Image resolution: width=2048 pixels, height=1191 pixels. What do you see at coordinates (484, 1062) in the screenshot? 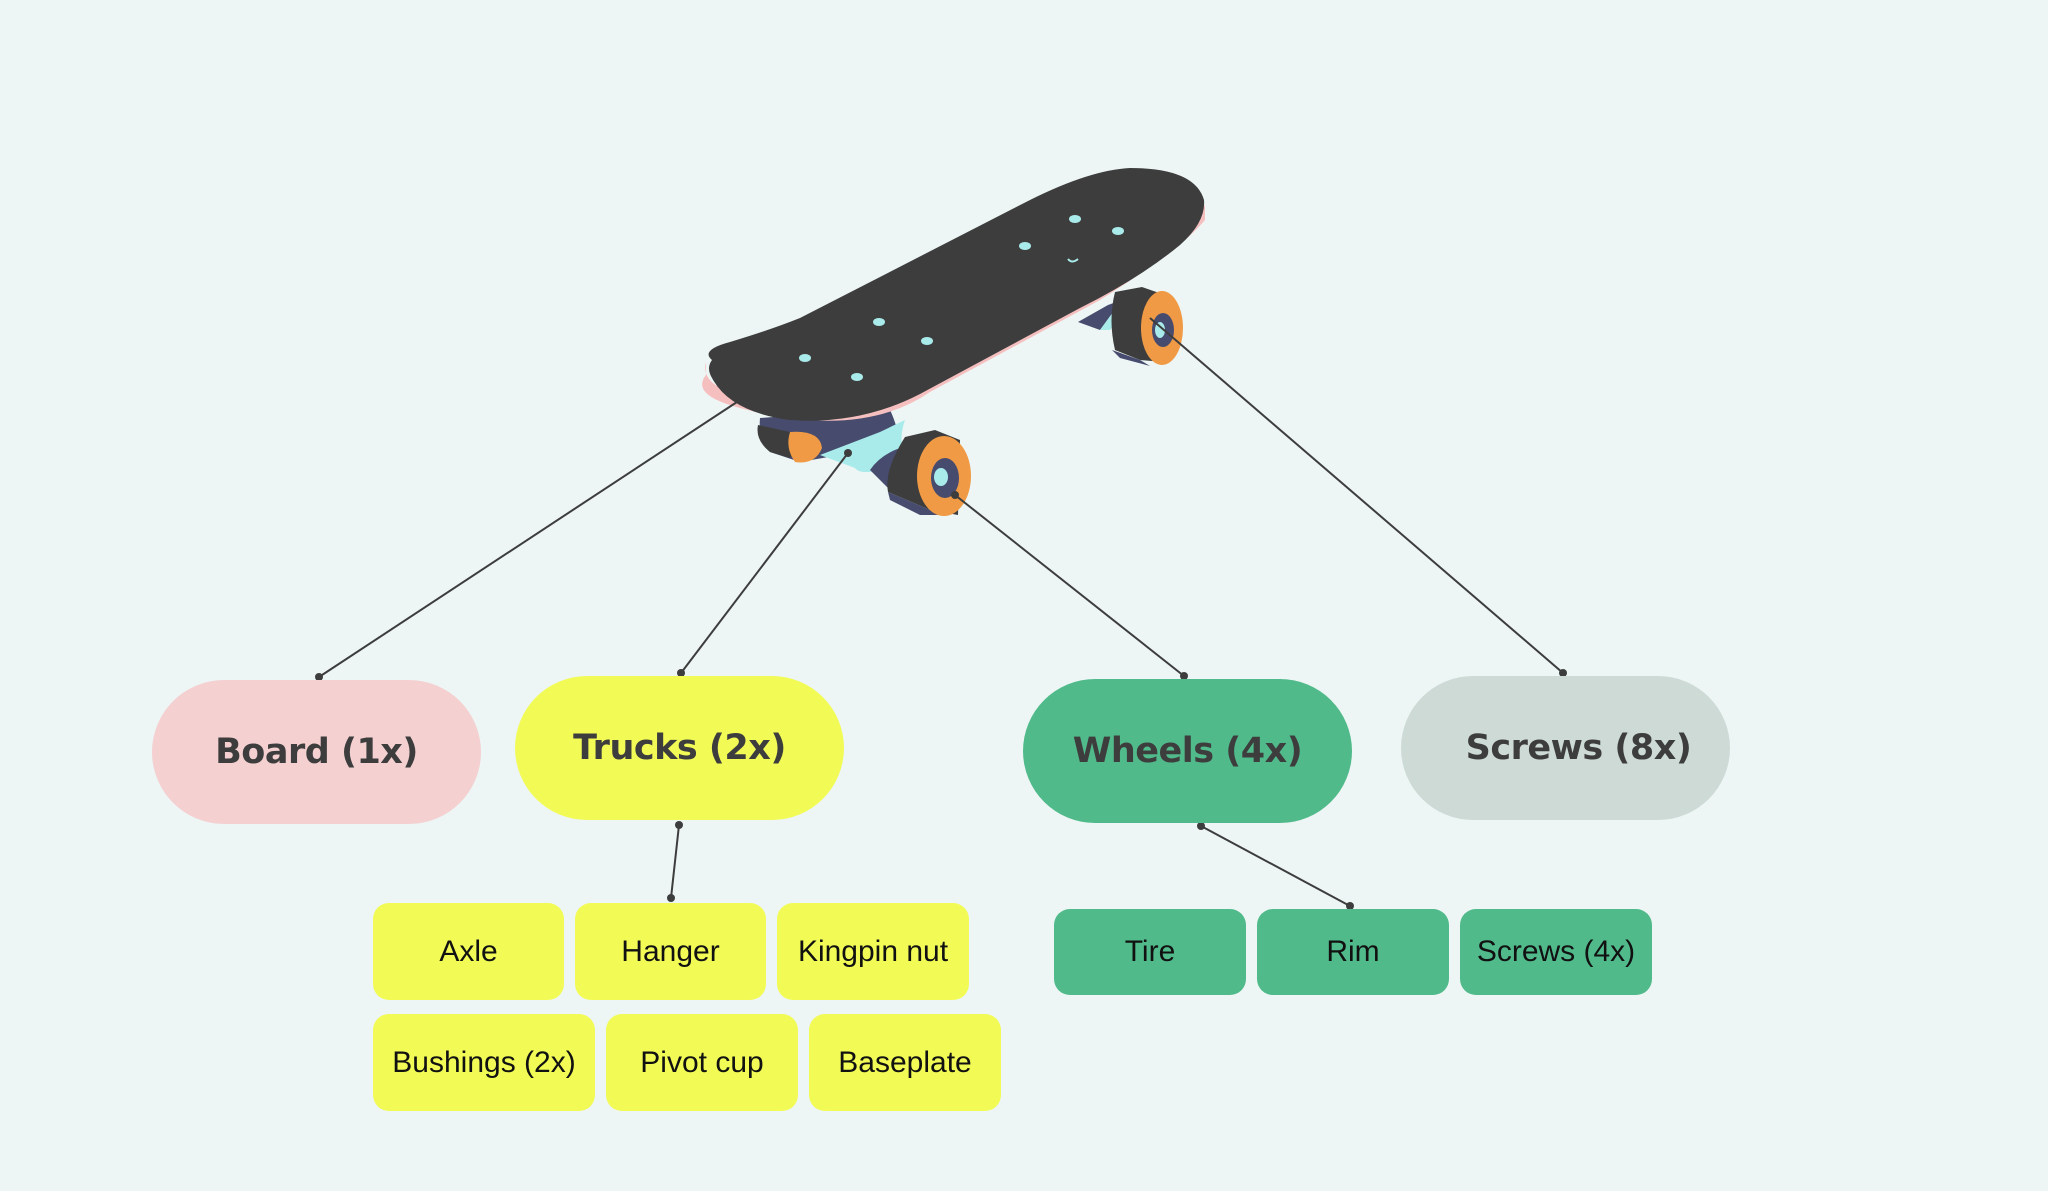
I see `part-bushings: Bushings (2x)` at bounding box center [484, 1062].